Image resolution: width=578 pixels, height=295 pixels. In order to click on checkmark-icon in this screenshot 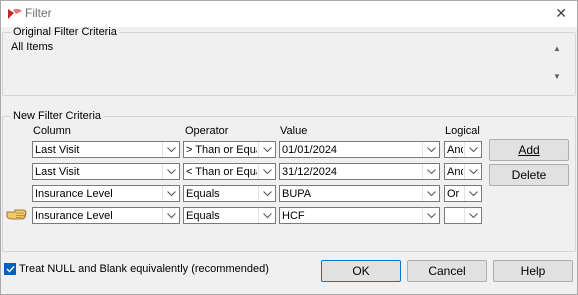, I will do `click(10, 269)`.